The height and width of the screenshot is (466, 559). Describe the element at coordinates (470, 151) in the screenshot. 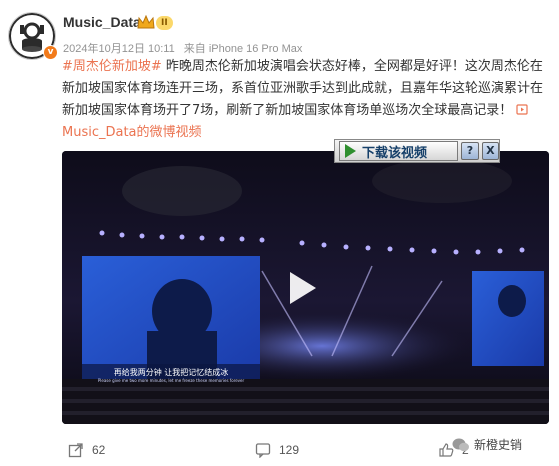

I see `help-icon: ?` at that location.